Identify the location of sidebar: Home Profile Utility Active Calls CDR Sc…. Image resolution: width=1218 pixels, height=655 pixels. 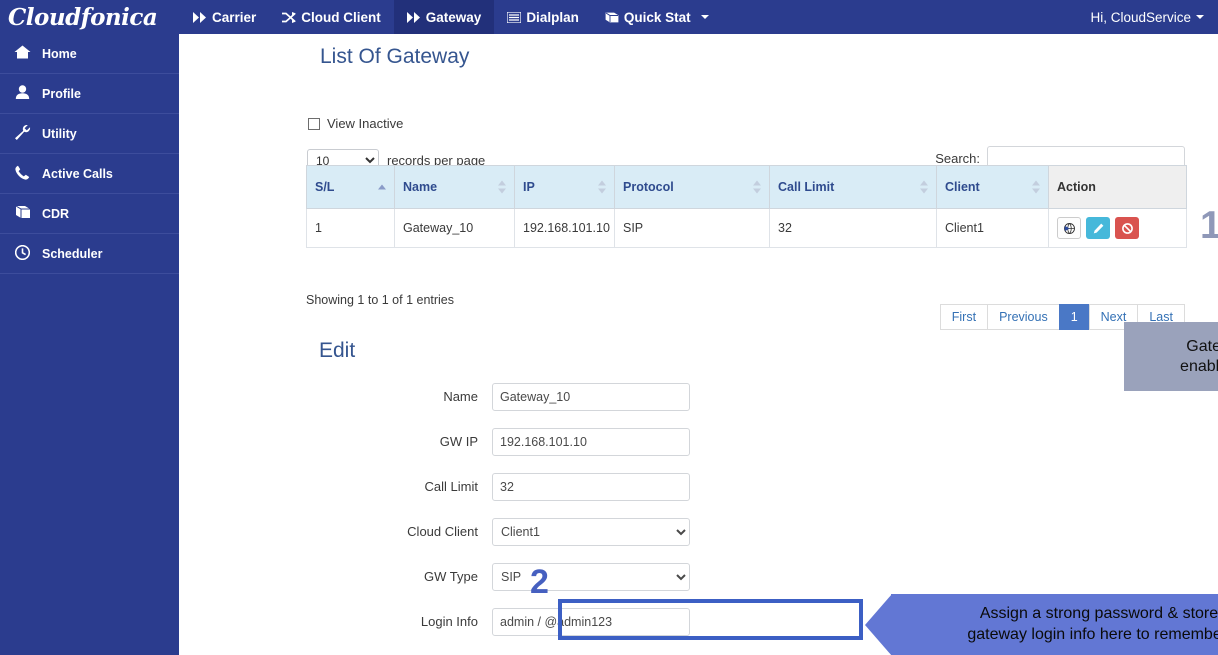
(89, 344).